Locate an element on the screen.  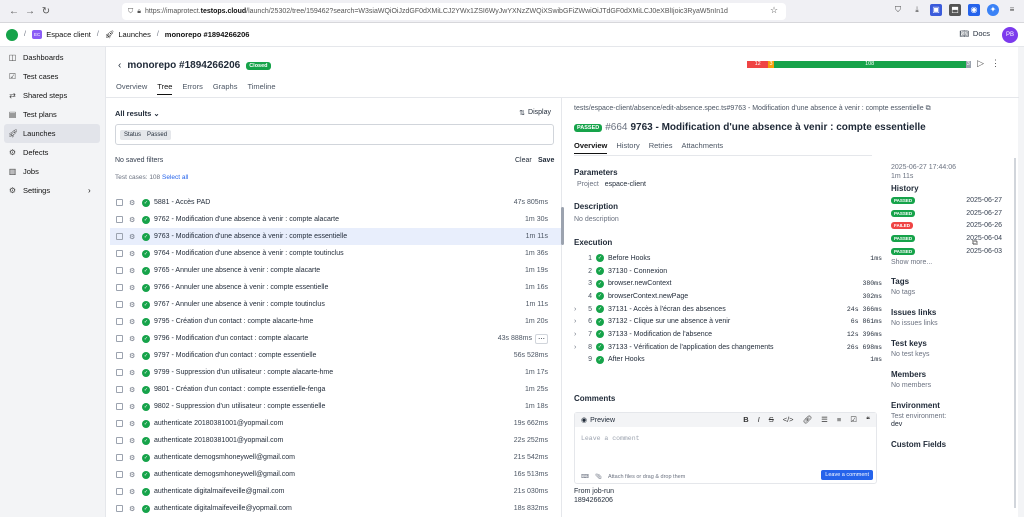
extension-icon: ▣ is located at coordinates (936, 10).